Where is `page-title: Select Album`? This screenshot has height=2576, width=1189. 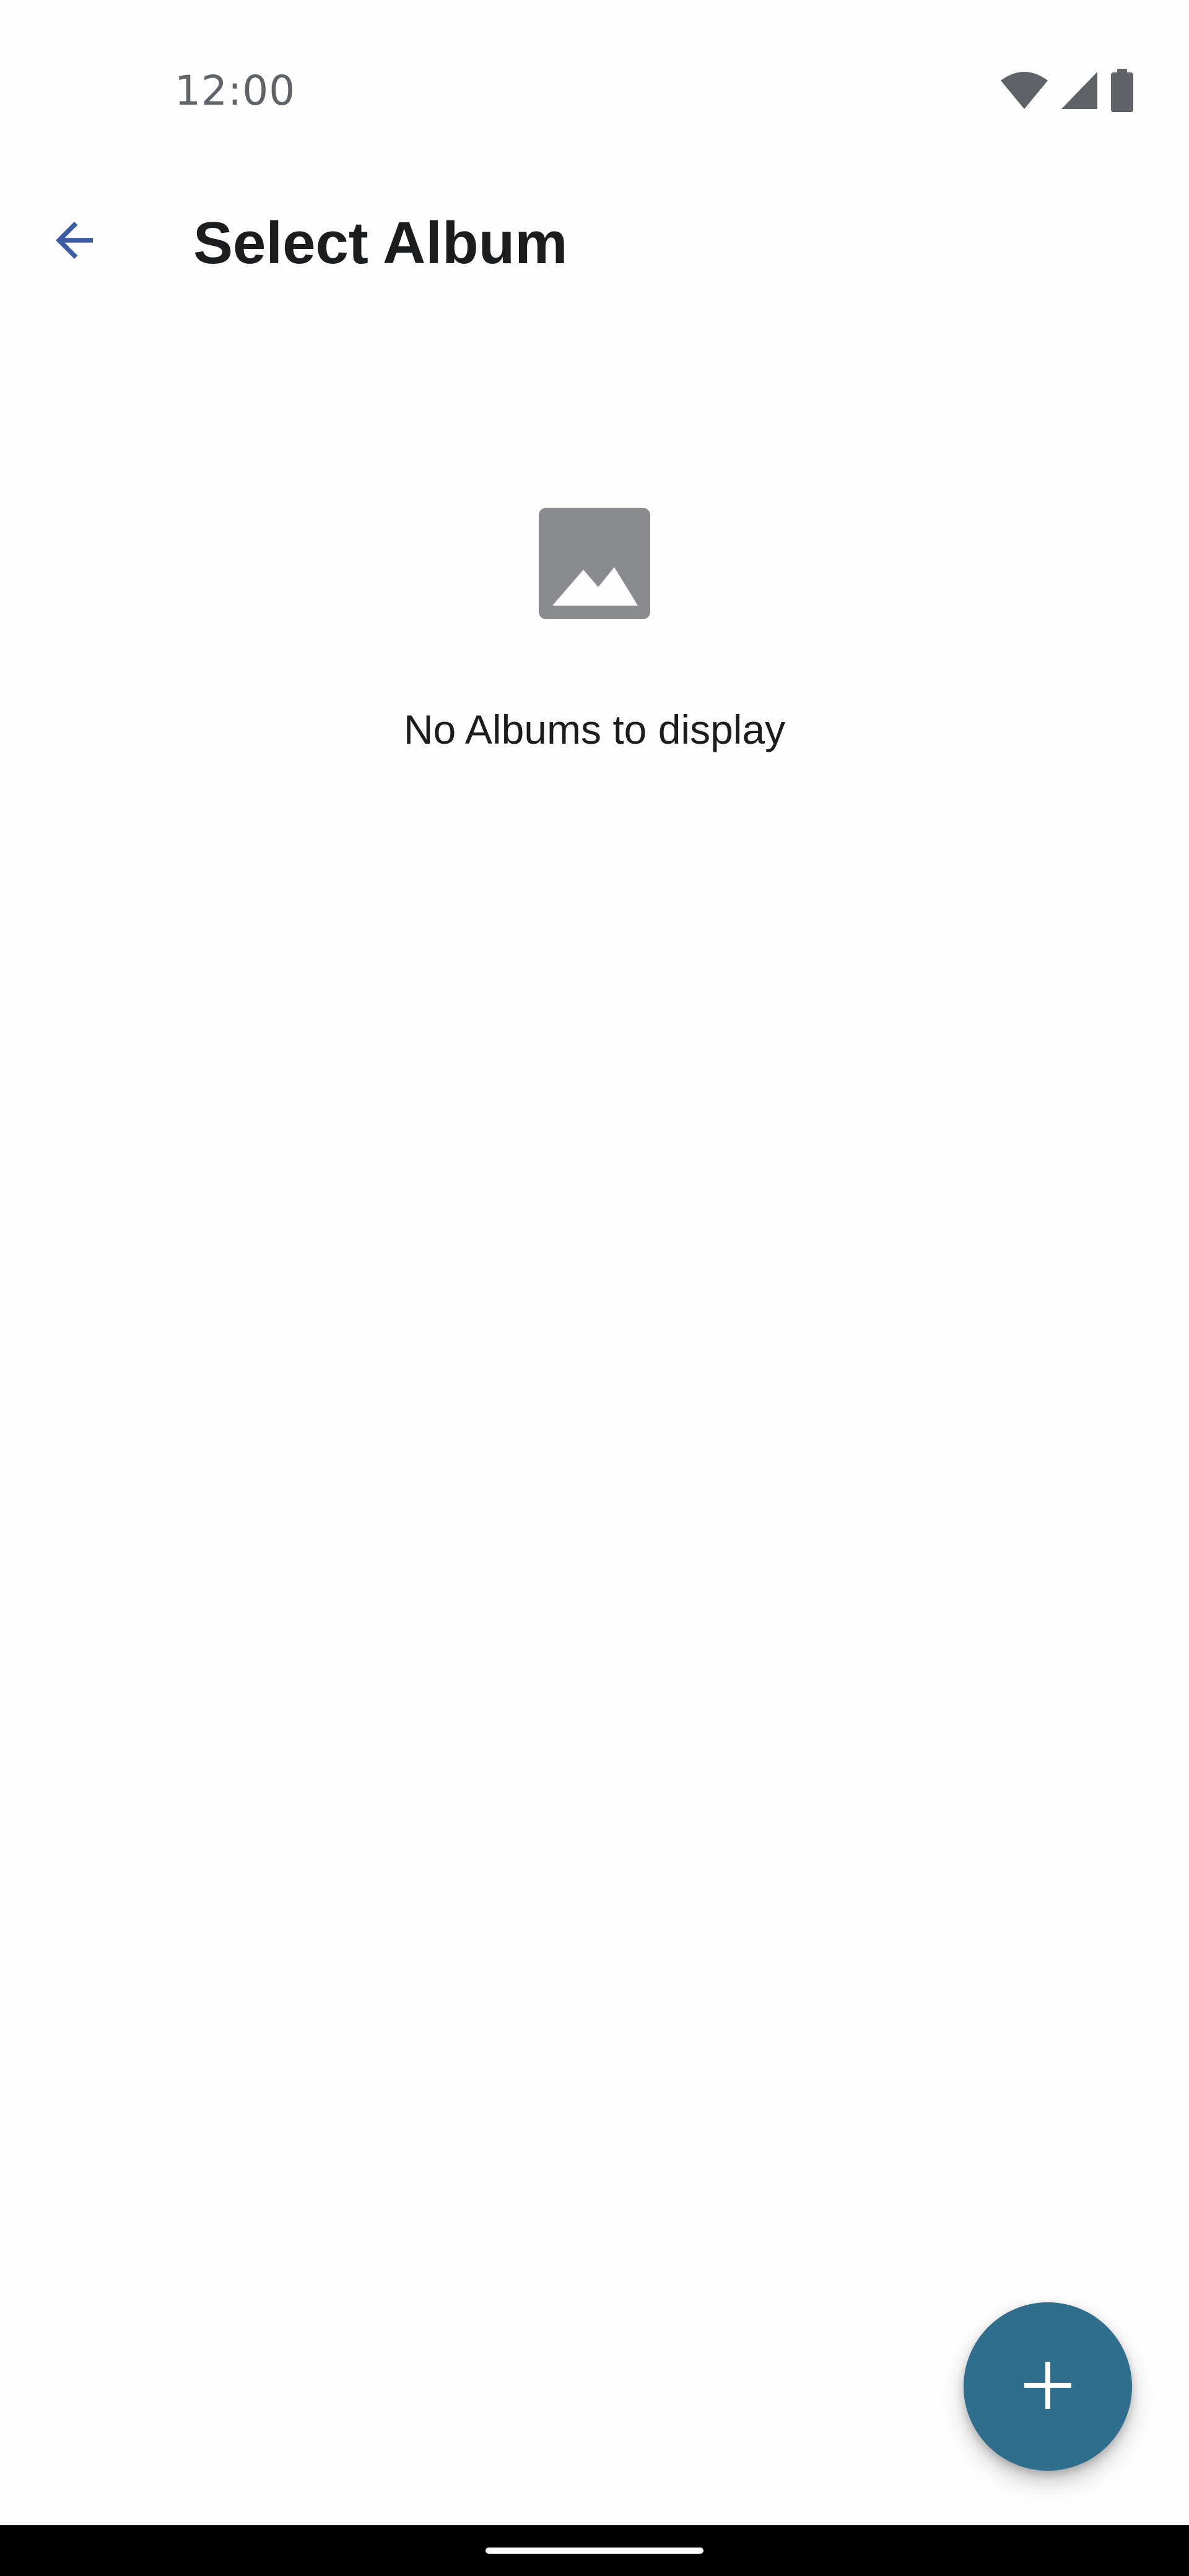
page-title: Select Album is located at coordinates (380, 243).